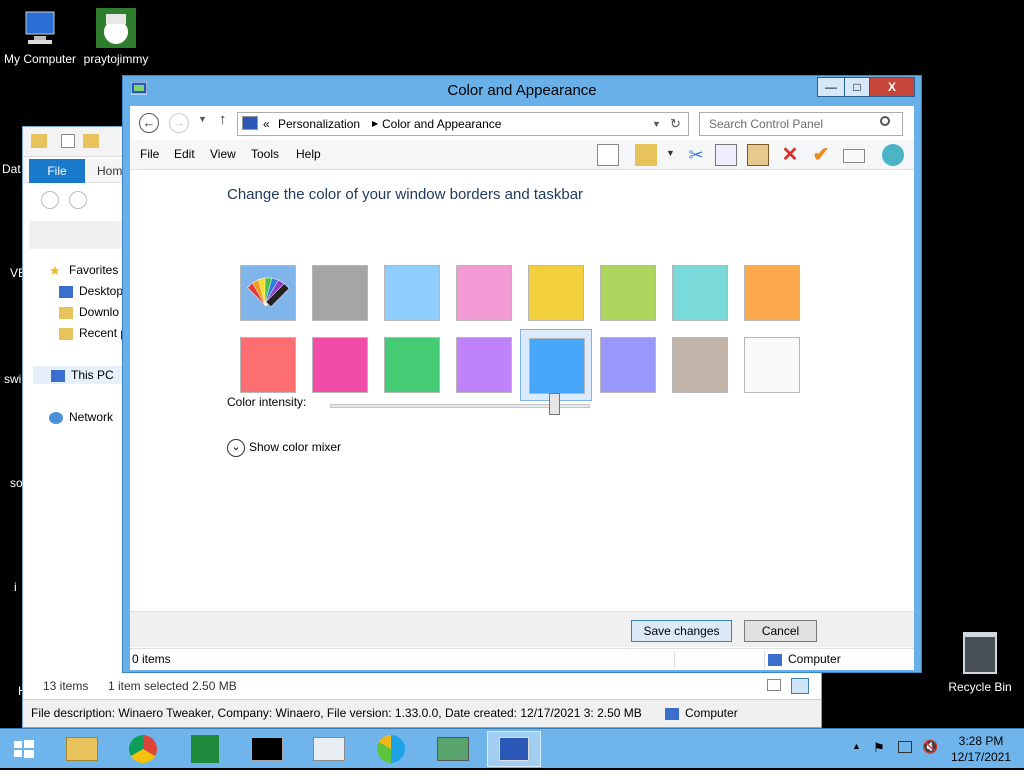 The width and height of the screenshot is (1024, 770). I want to click on taskbar-edge, so click(391, 749).